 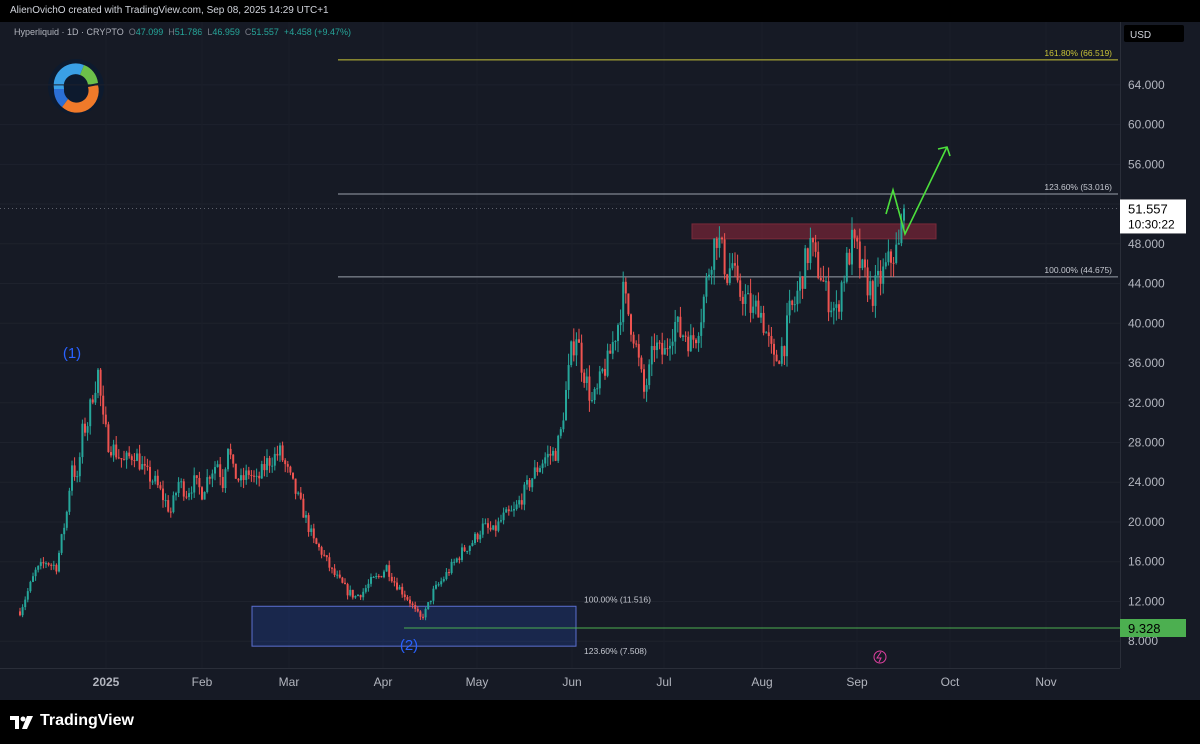 What do you see at coordinates (477, 682) in the screenshot?
I see `x-tick-label: May` at bounding box center [477, 682].